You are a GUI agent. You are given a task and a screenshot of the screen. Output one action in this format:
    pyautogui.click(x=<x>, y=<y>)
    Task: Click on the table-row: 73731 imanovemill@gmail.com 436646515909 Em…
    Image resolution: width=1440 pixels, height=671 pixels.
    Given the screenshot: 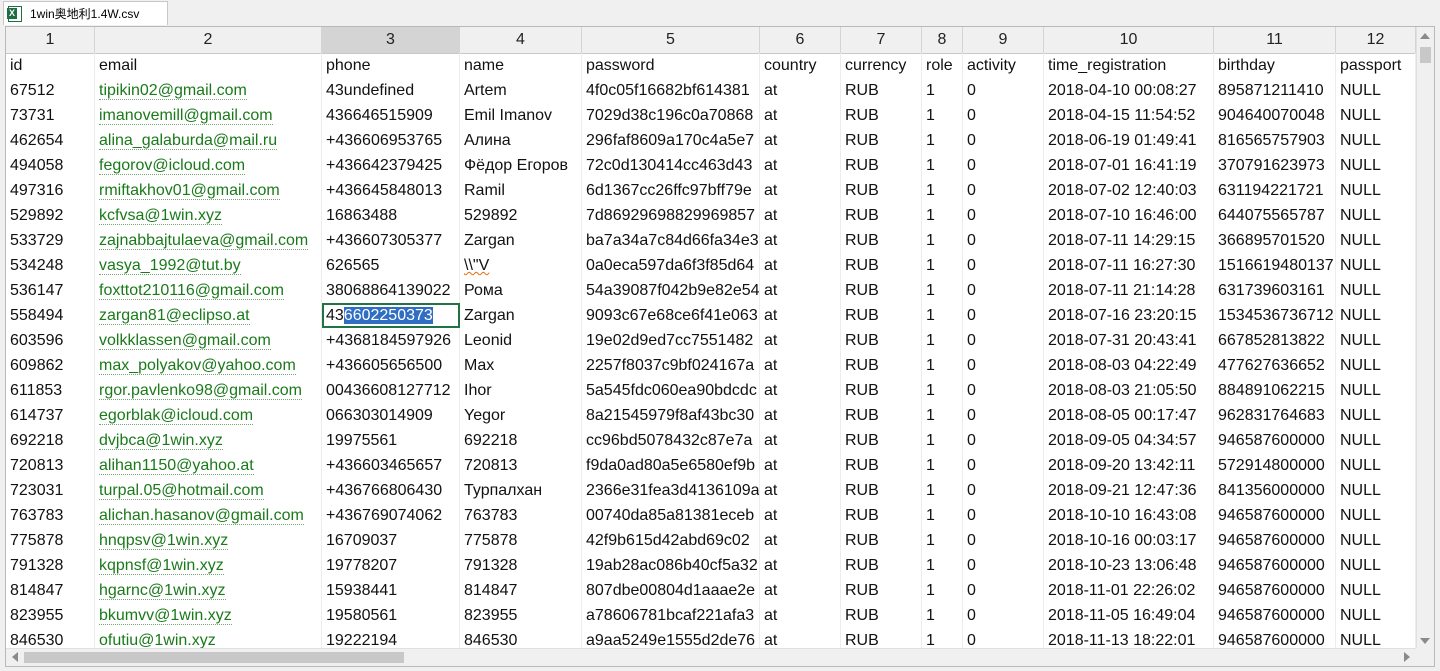 What is the action you would take?
    pyautogui.click(x=711, y=115)
    